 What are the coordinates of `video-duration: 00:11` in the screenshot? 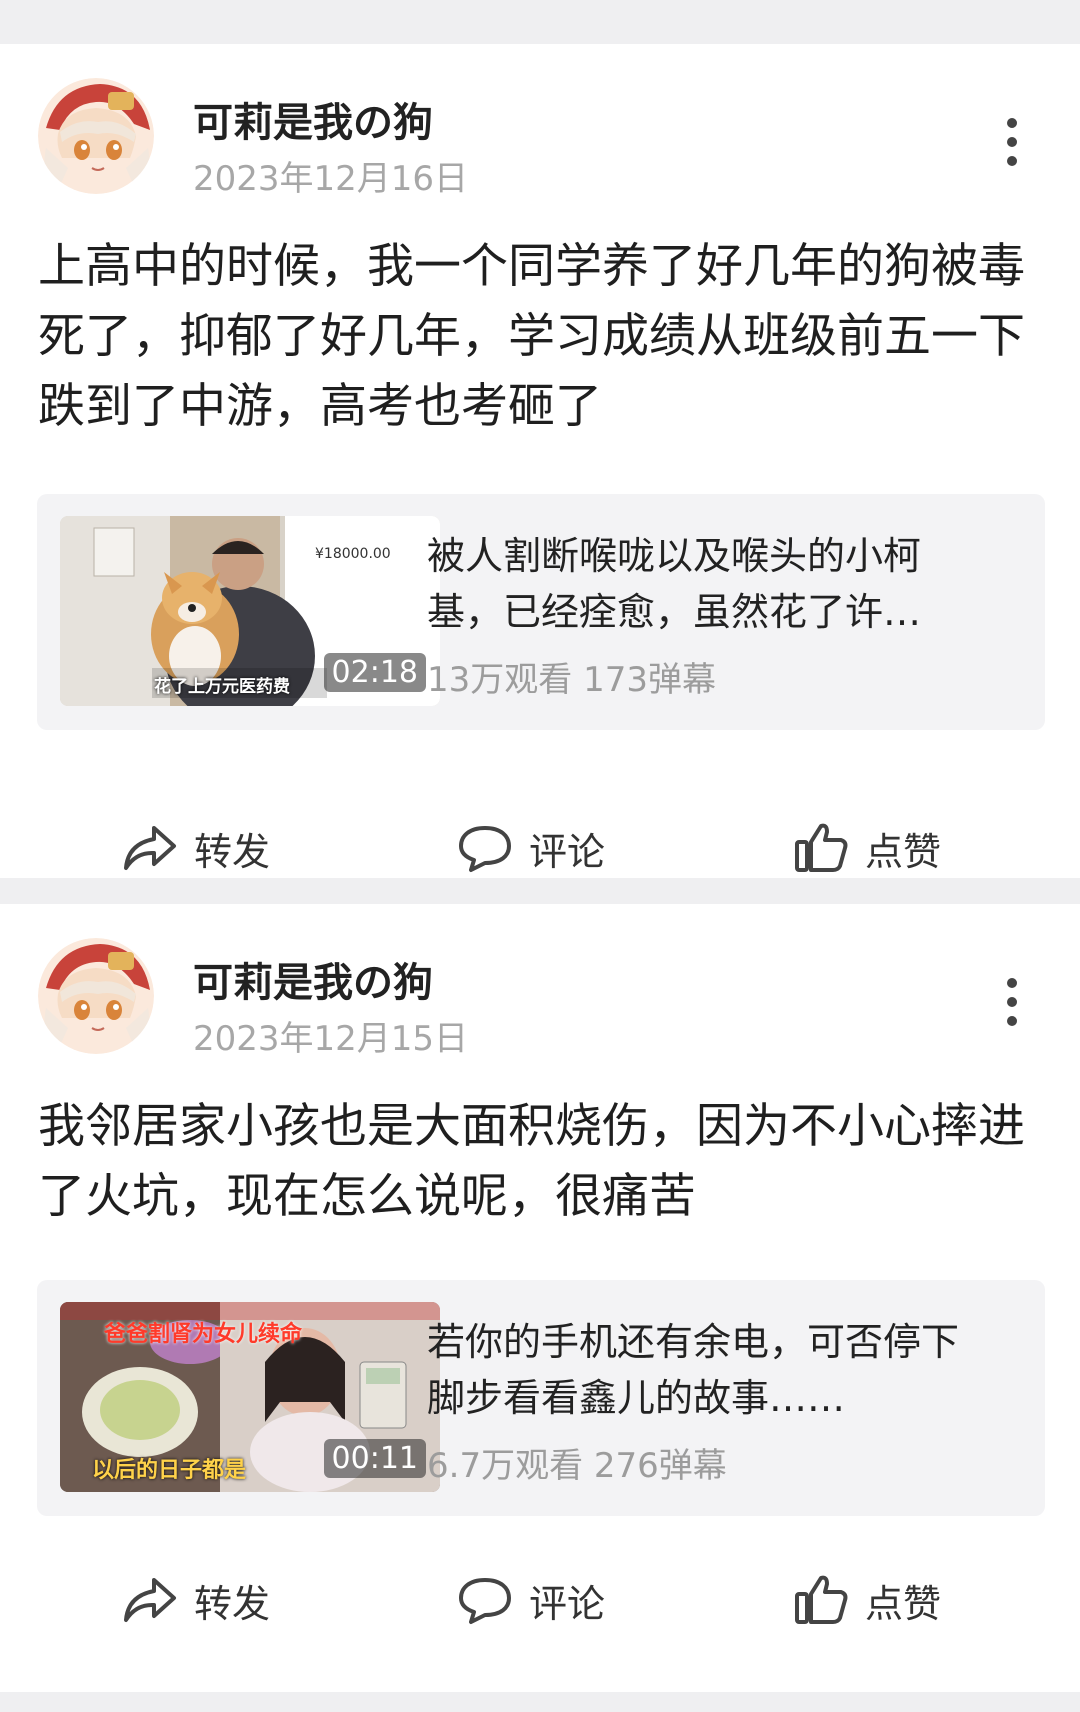 It's located at (374, 1458).